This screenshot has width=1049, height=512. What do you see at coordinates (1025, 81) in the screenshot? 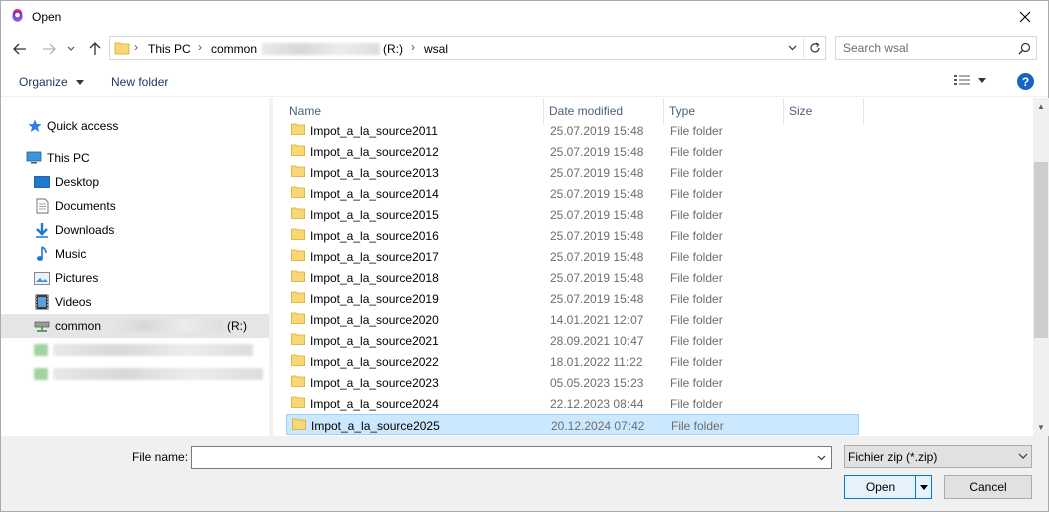
I see `help-button: ?` at bounding box center [1025, 81].